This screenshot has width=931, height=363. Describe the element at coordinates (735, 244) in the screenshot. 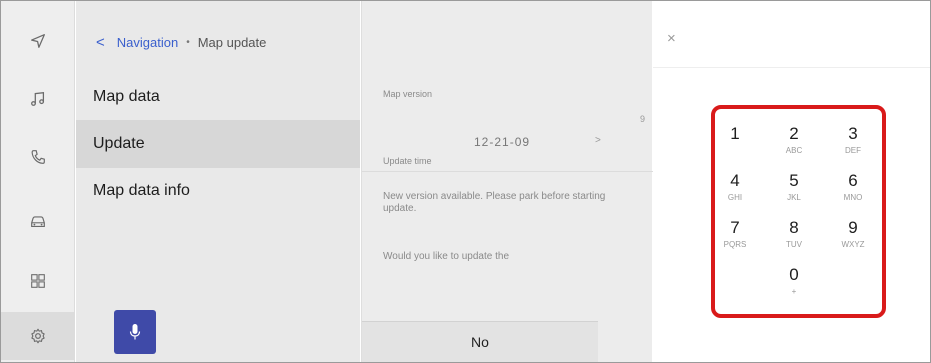

I see `key-letters: PQRS` at that location.